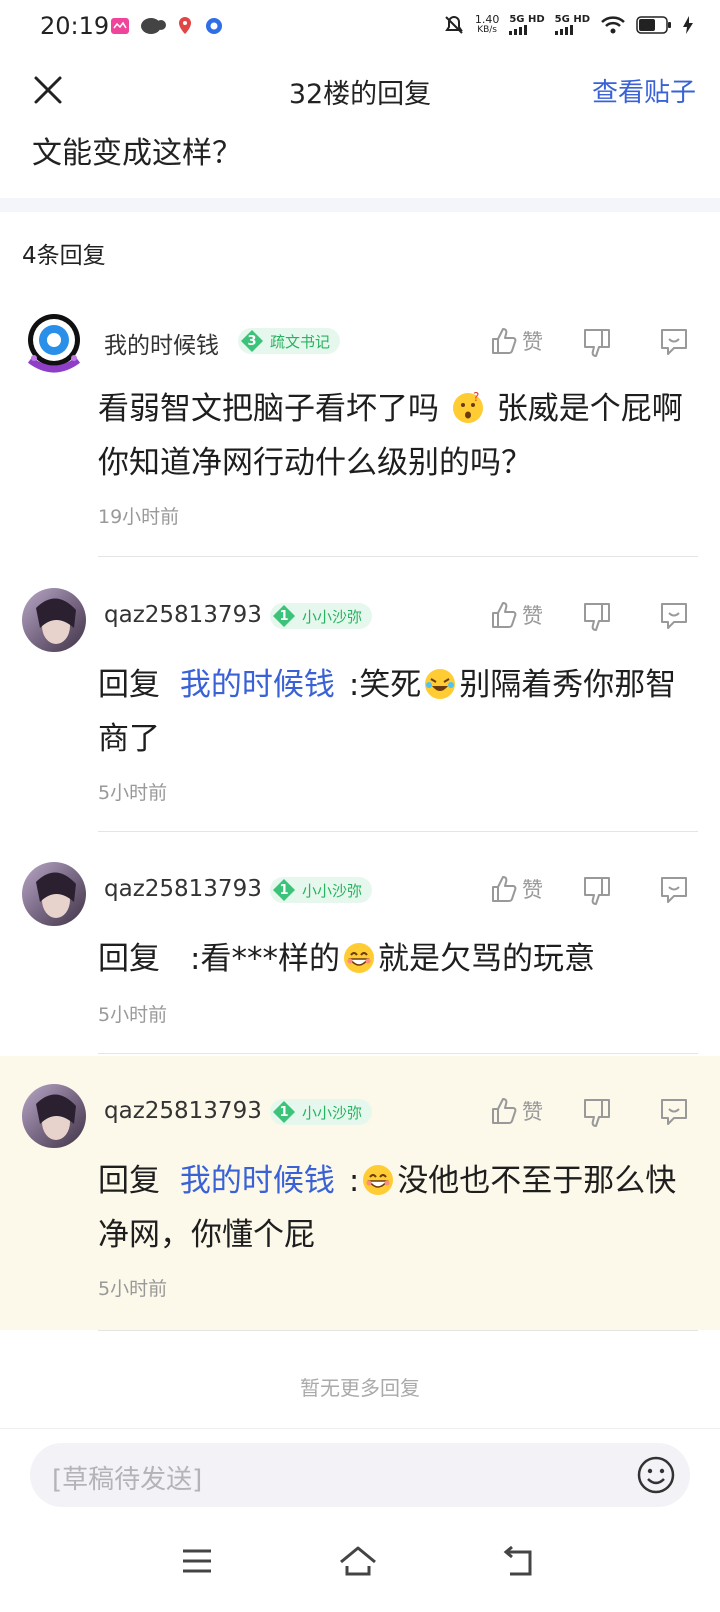 The height and width of the screenshot is (1612, 720). What do you see at coordinates (137, 150) in the screenshot?
I see `post-excerpt: 文能变成这样？` at bounding box center [137, 150].